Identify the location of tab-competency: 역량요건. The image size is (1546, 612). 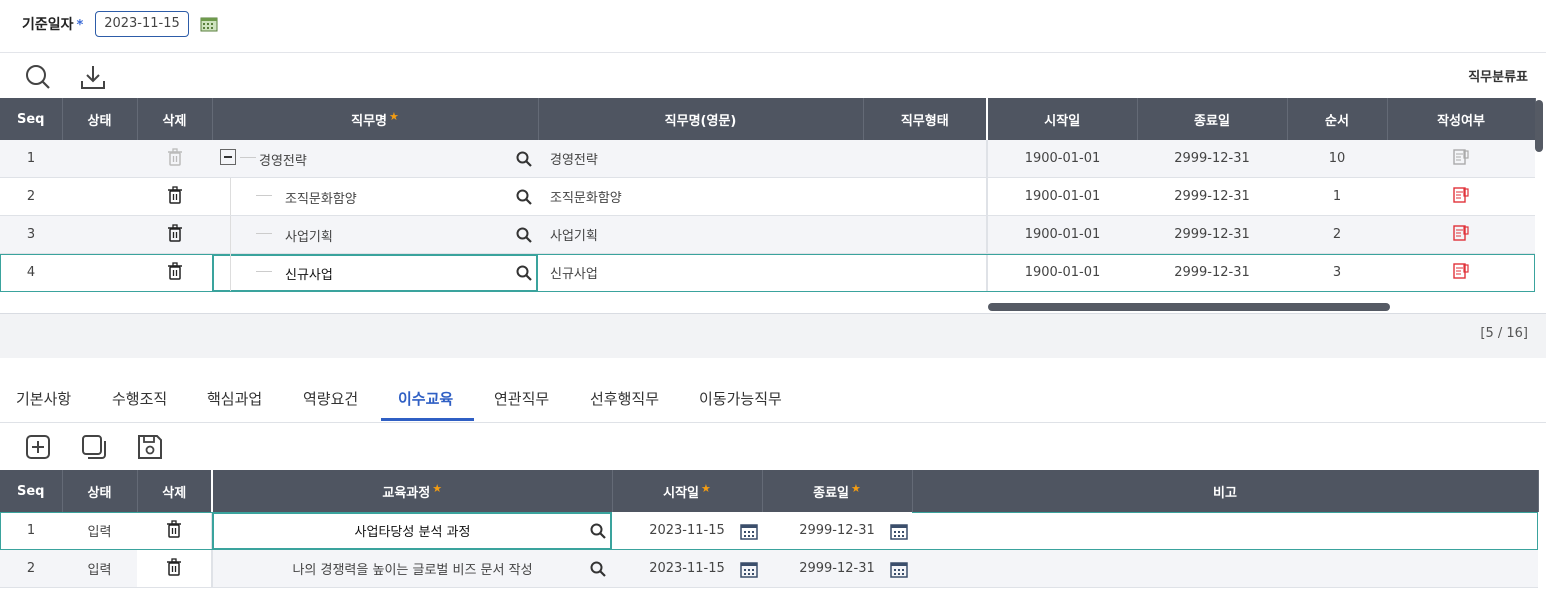
(330, 398).